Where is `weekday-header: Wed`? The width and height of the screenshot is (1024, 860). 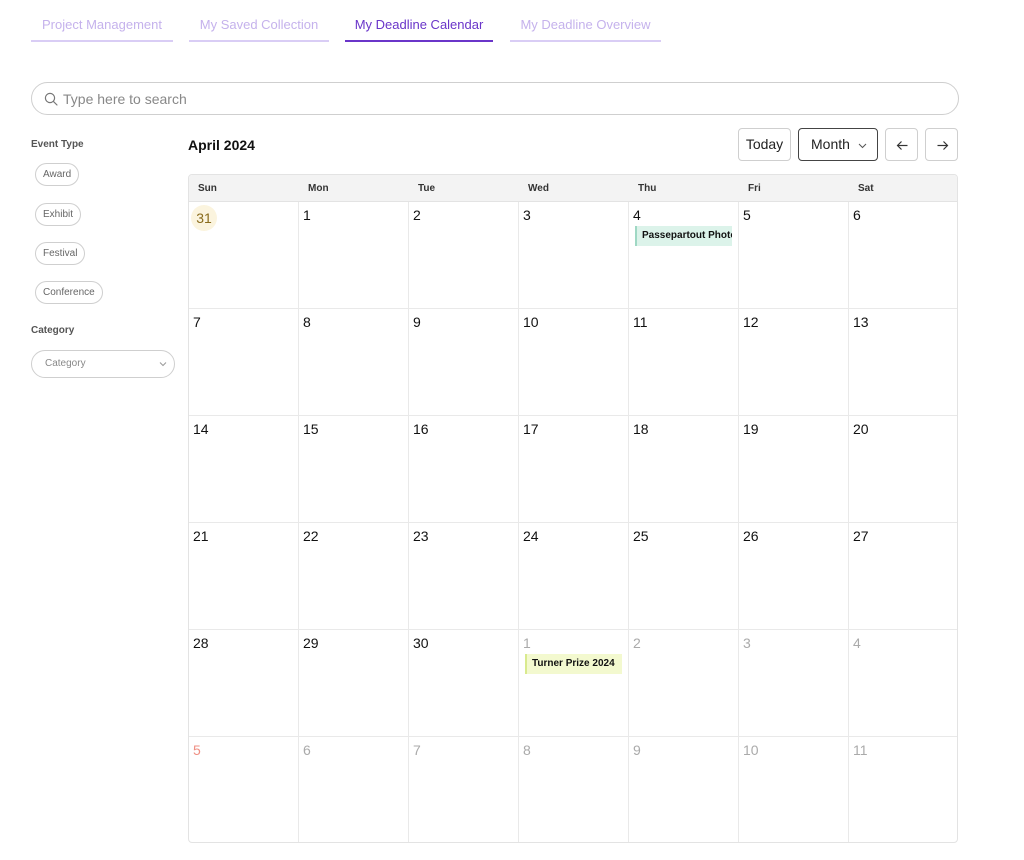 weekday-header: Wed is located at coordinates (538, 188).